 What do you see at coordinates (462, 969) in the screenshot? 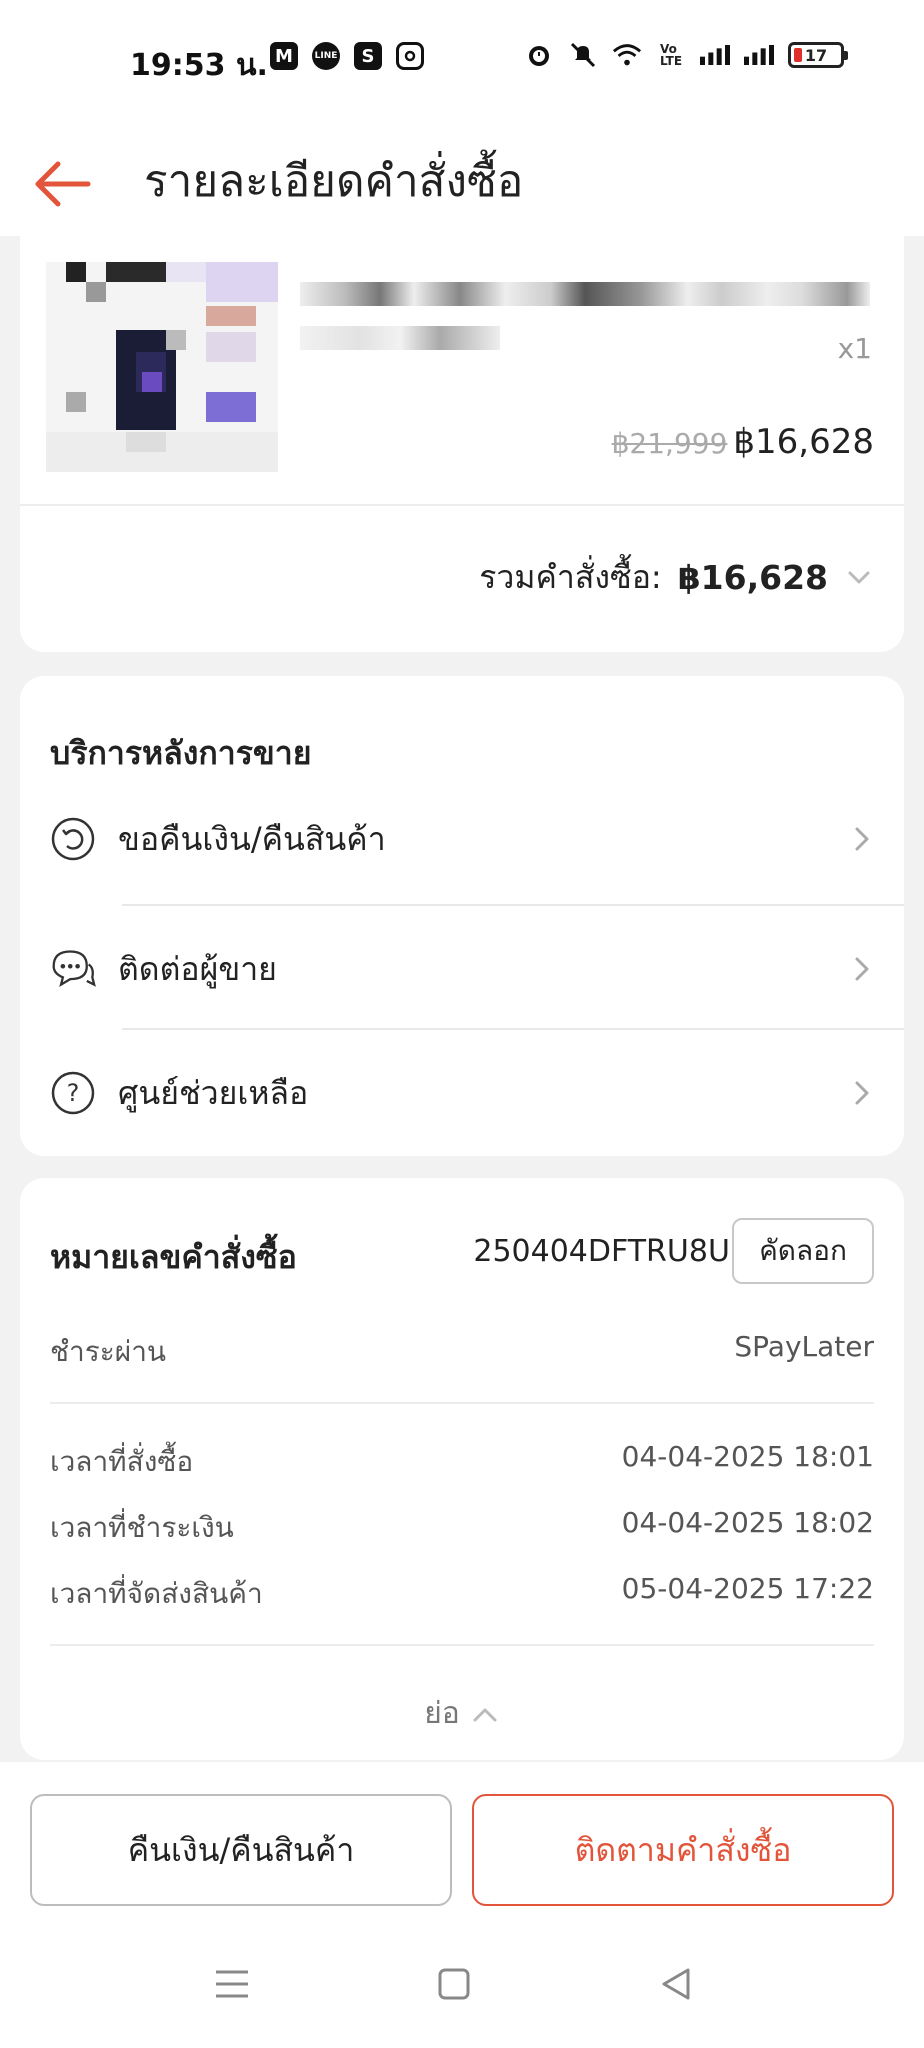
I see `contact-seller-item: ติดต่อผู้ขาย` at bounding box center [462, 969].